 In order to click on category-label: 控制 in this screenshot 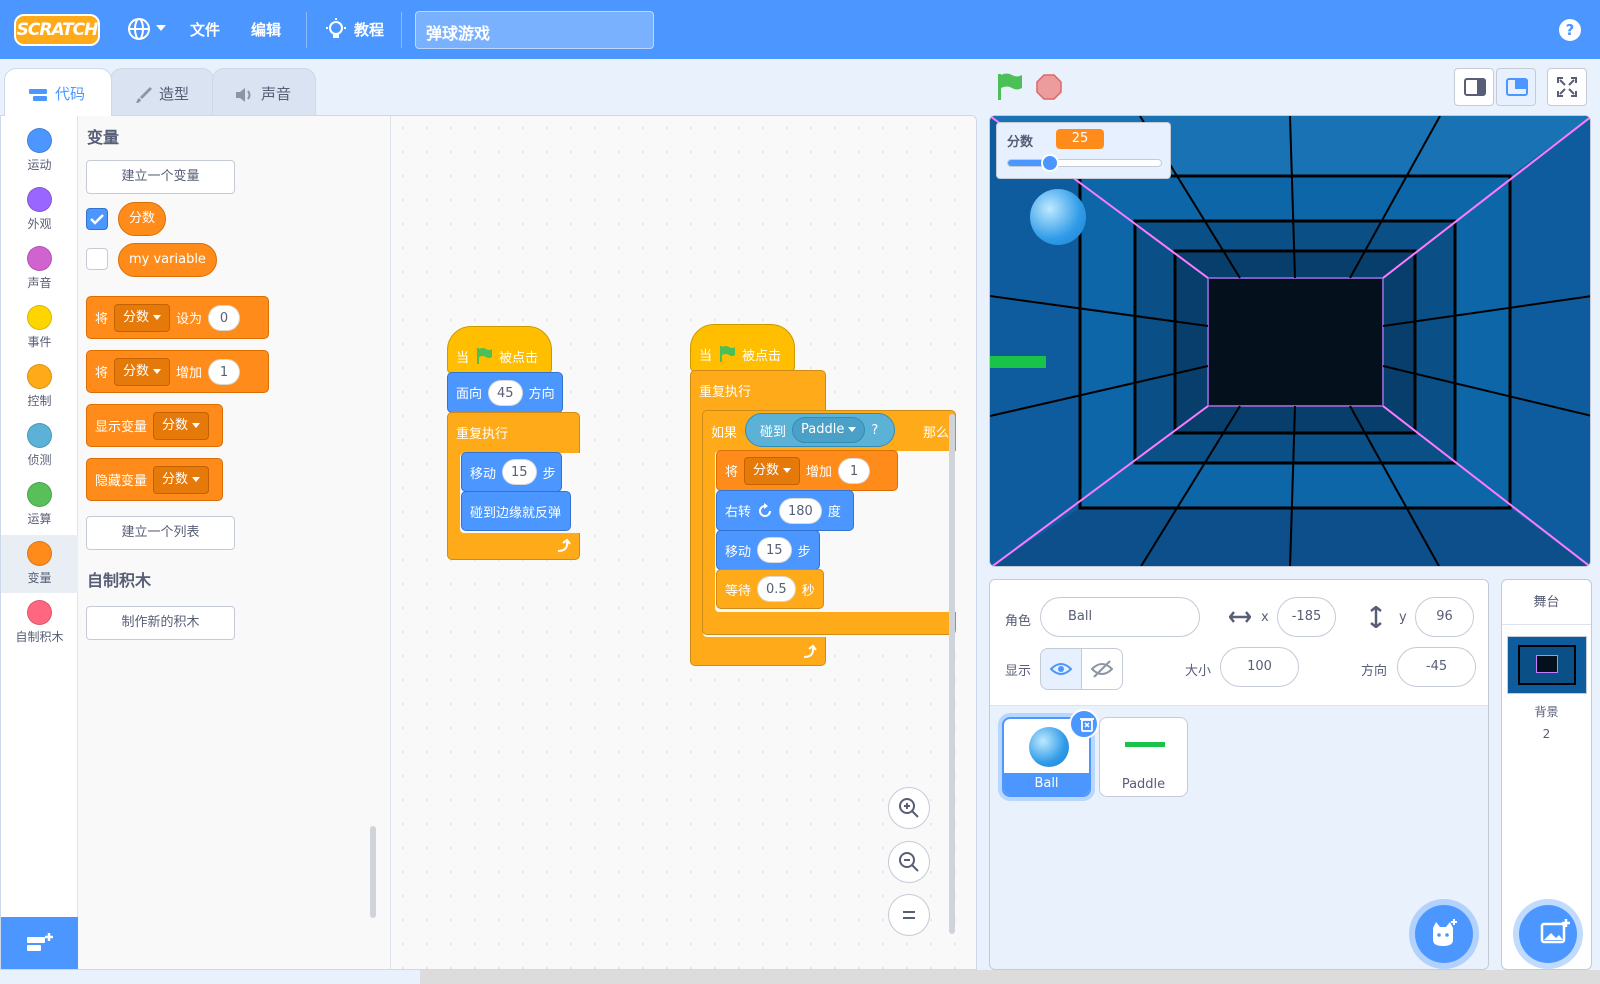, I will do `click(39, 401)`.